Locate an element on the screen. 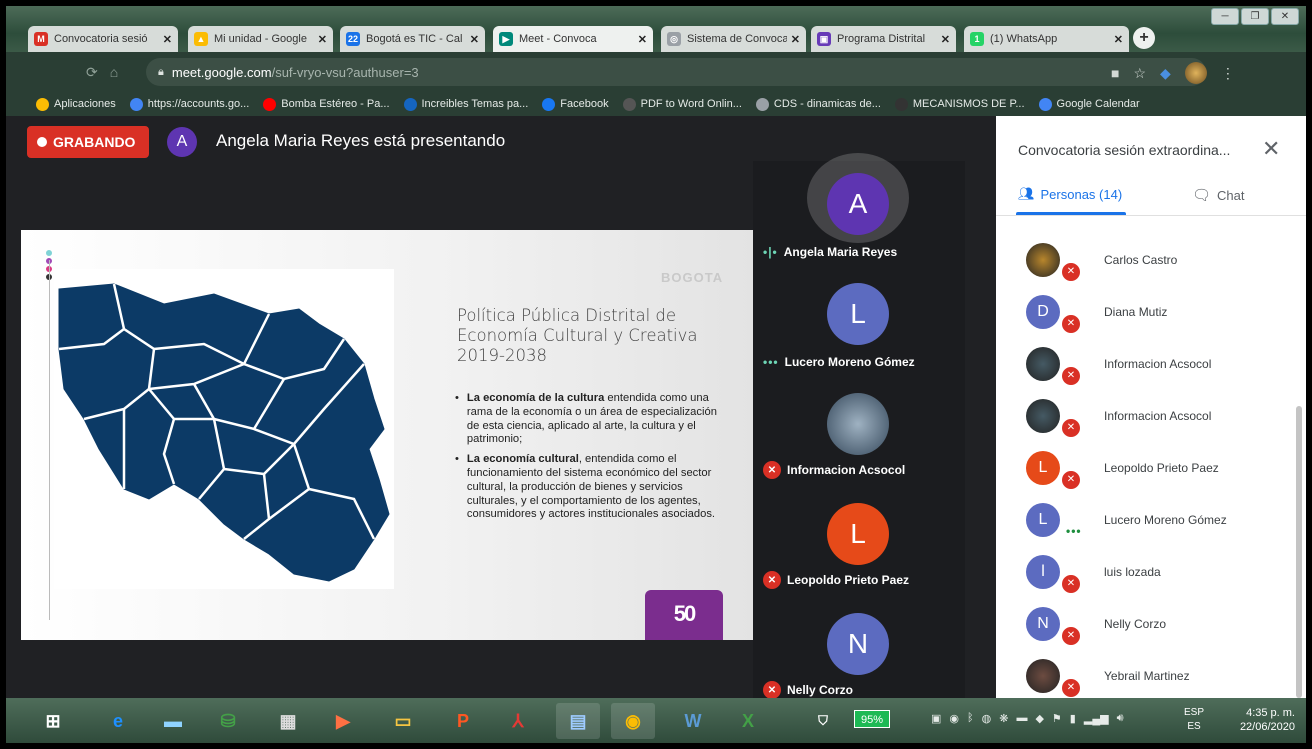 The height and width of the screenshot is (749, 1312). browser-tab: ▲ Mi unidad - Google ✕ is located at coordinates (260, 39).